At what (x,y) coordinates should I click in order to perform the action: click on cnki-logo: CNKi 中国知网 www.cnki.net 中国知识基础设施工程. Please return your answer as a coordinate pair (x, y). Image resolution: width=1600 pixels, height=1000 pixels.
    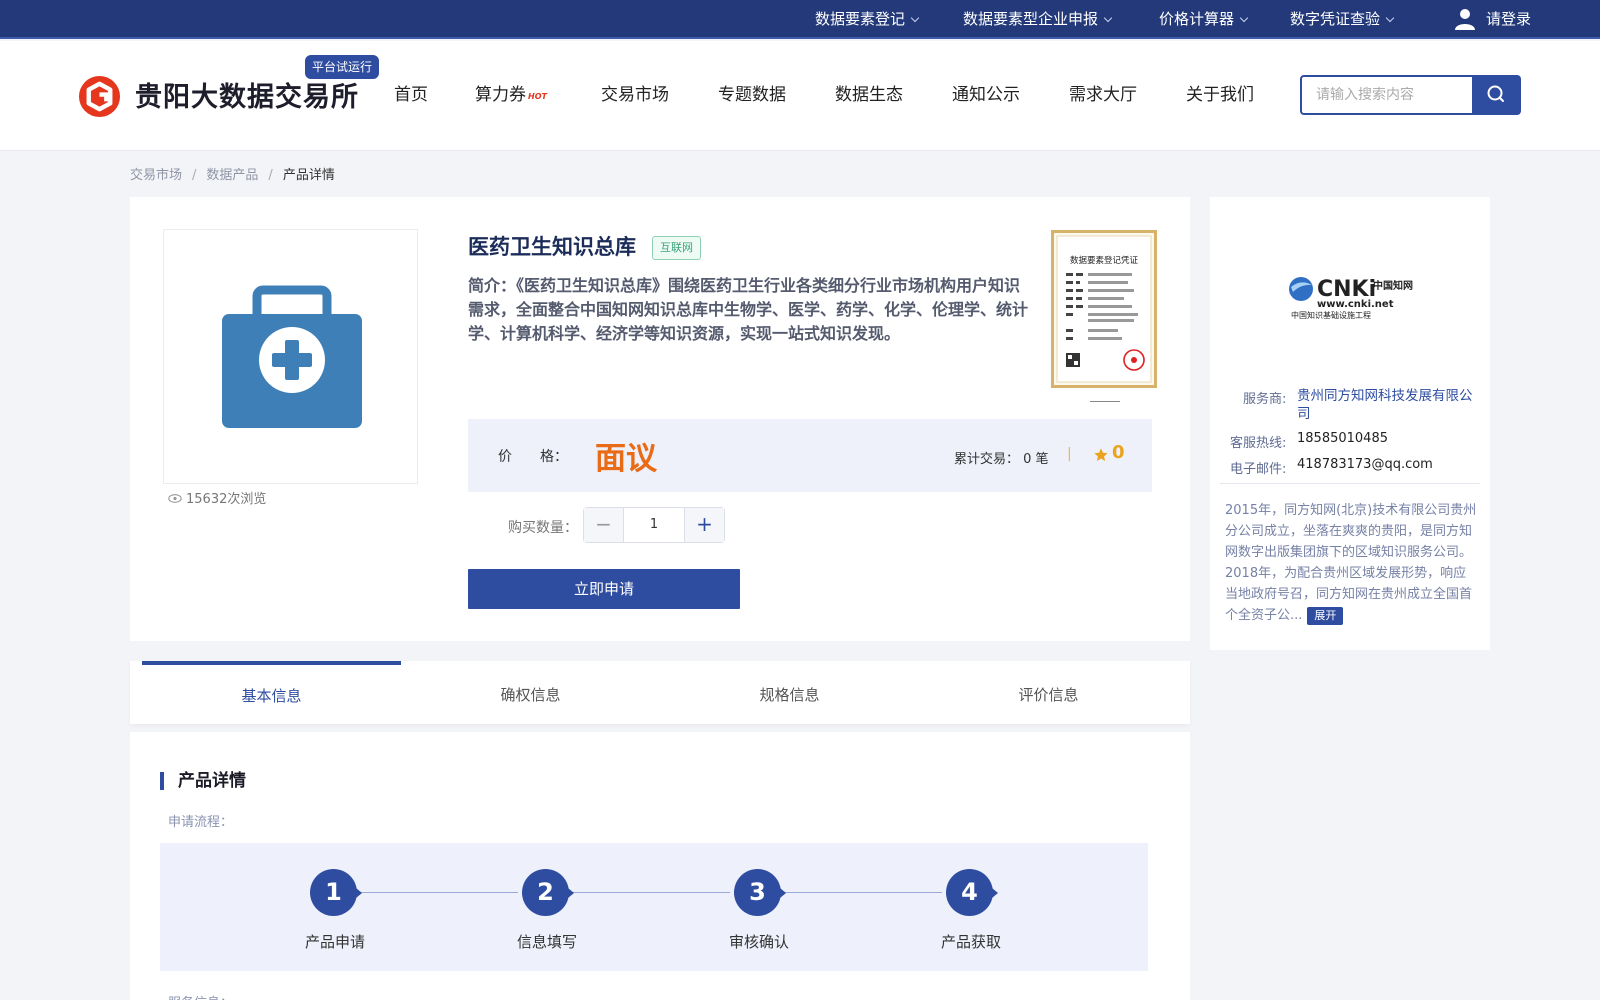
    Looking at the image, I should click on (1350, 297).